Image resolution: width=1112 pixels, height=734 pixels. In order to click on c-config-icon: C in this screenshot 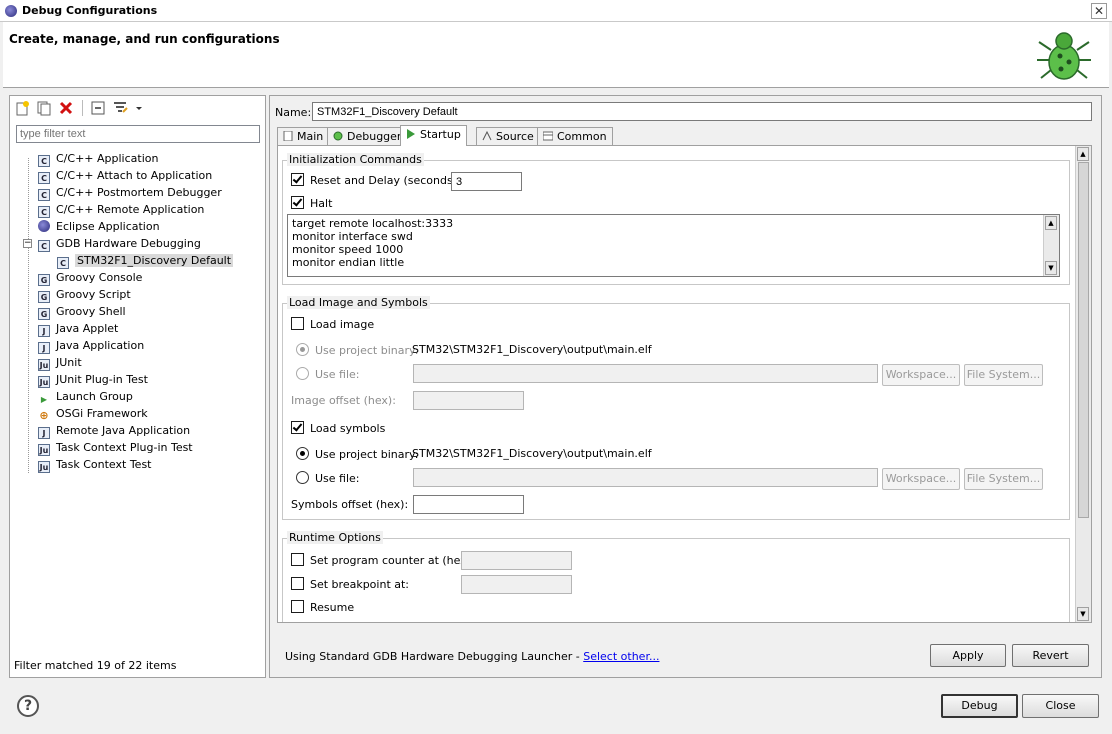, I will do `click(63, 263)`.